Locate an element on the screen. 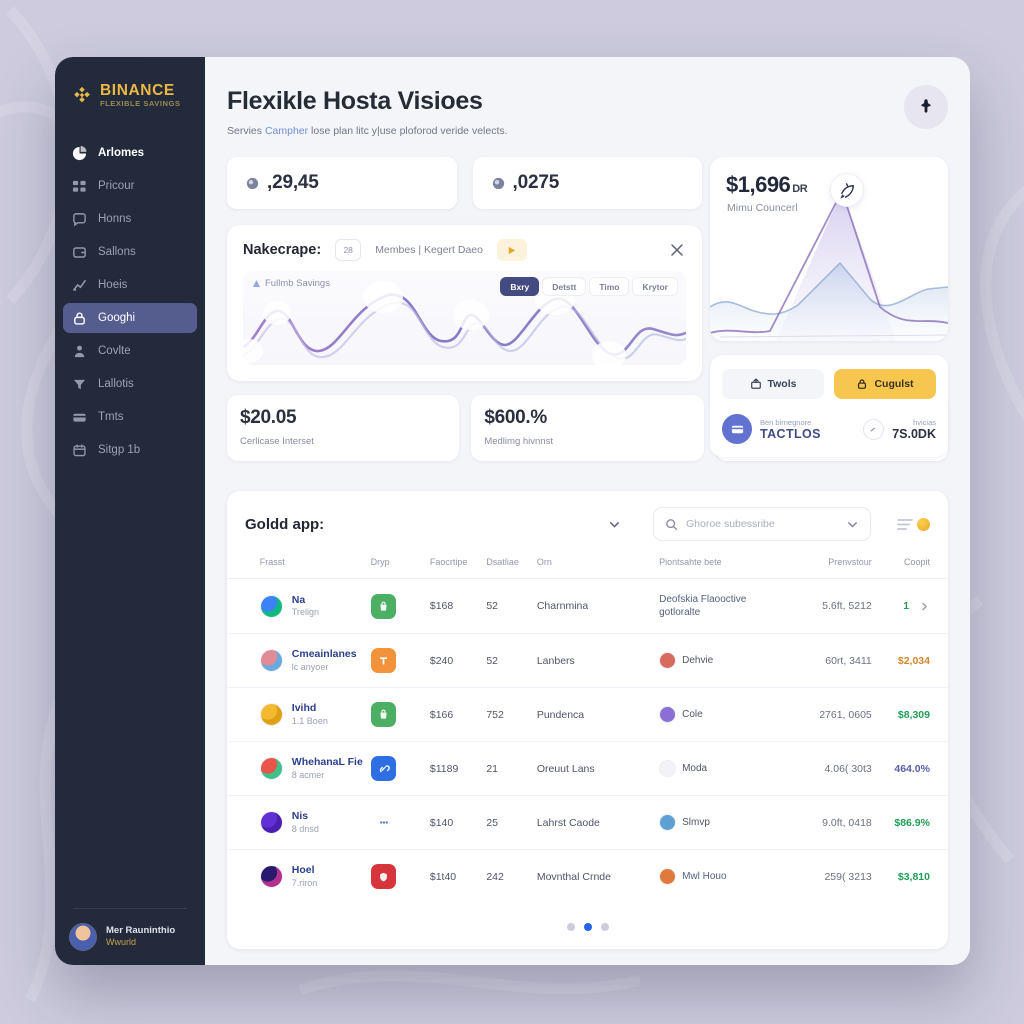 Image resolution: width=1024 pixels, height=1024 pixels. profile-role: Wwurld is located at coordinates (121, 942).